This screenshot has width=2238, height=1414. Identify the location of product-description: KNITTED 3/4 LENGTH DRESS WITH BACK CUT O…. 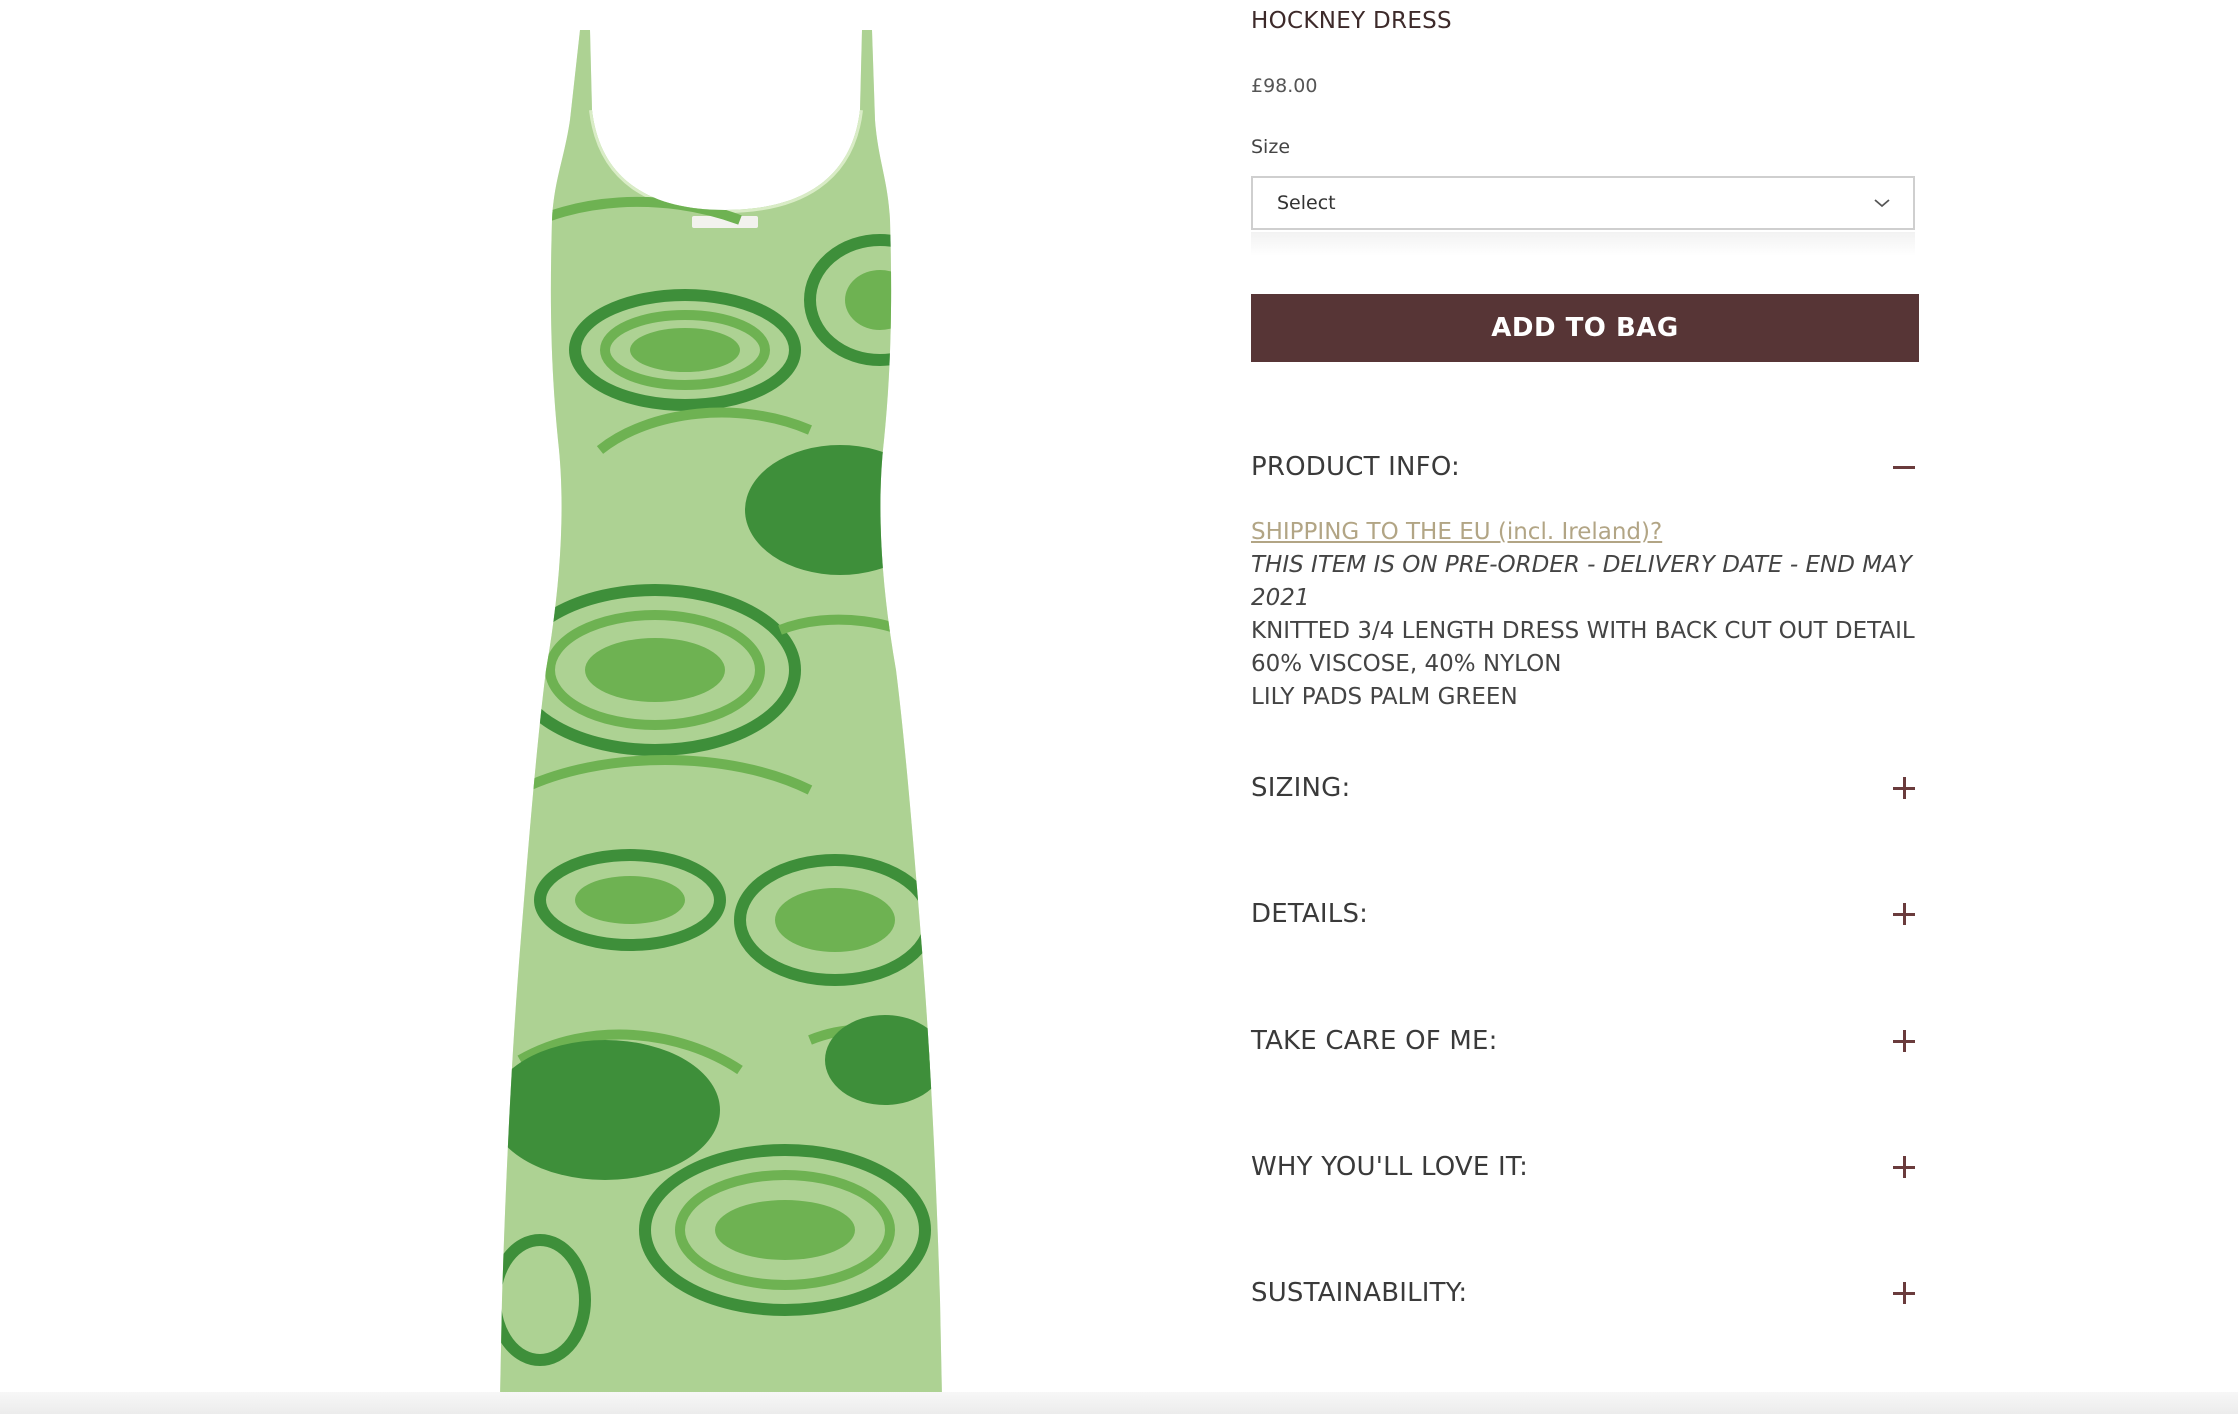
(1583, 631).